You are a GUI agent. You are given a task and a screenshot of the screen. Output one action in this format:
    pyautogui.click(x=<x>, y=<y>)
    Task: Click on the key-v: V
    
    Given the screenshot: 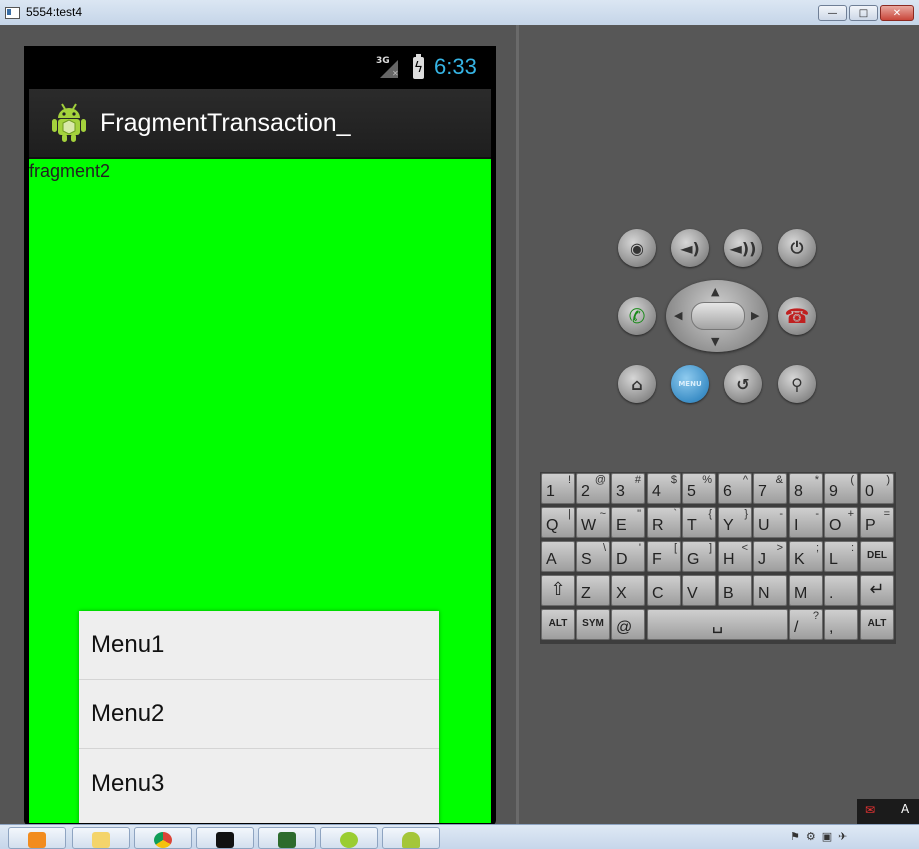 What is the action you would take?
    pyautogui.click(x=699, y=590)
    